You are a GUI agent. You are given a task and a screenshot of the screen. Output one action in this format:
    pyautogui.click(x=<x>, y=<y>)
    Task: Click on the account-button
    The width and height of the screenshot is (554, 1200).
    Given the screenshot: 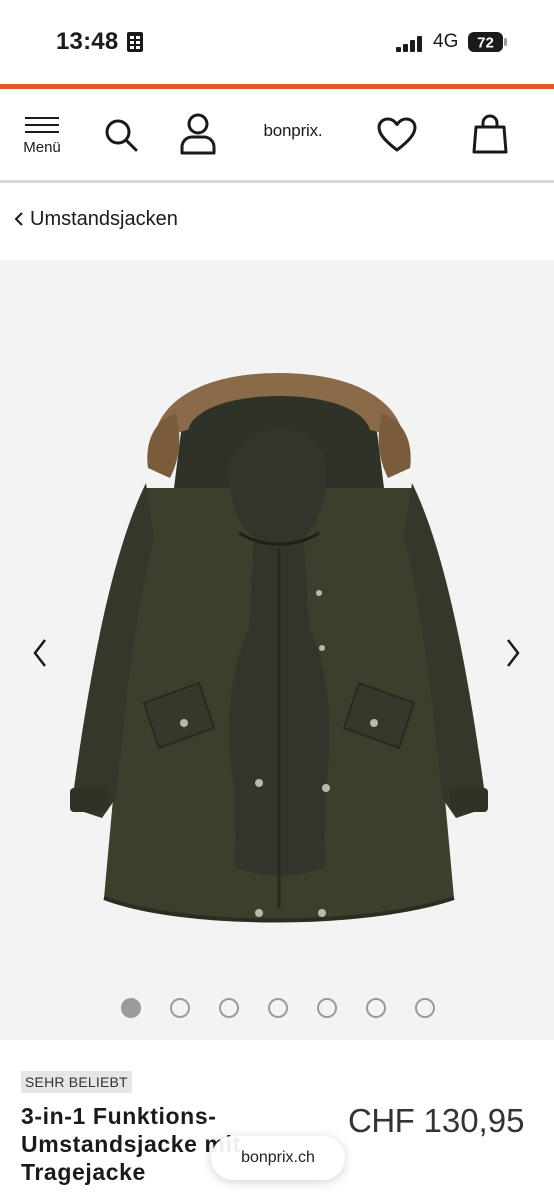 What is the action you would take?
    pyautogui.click(x=198, y=134)
    